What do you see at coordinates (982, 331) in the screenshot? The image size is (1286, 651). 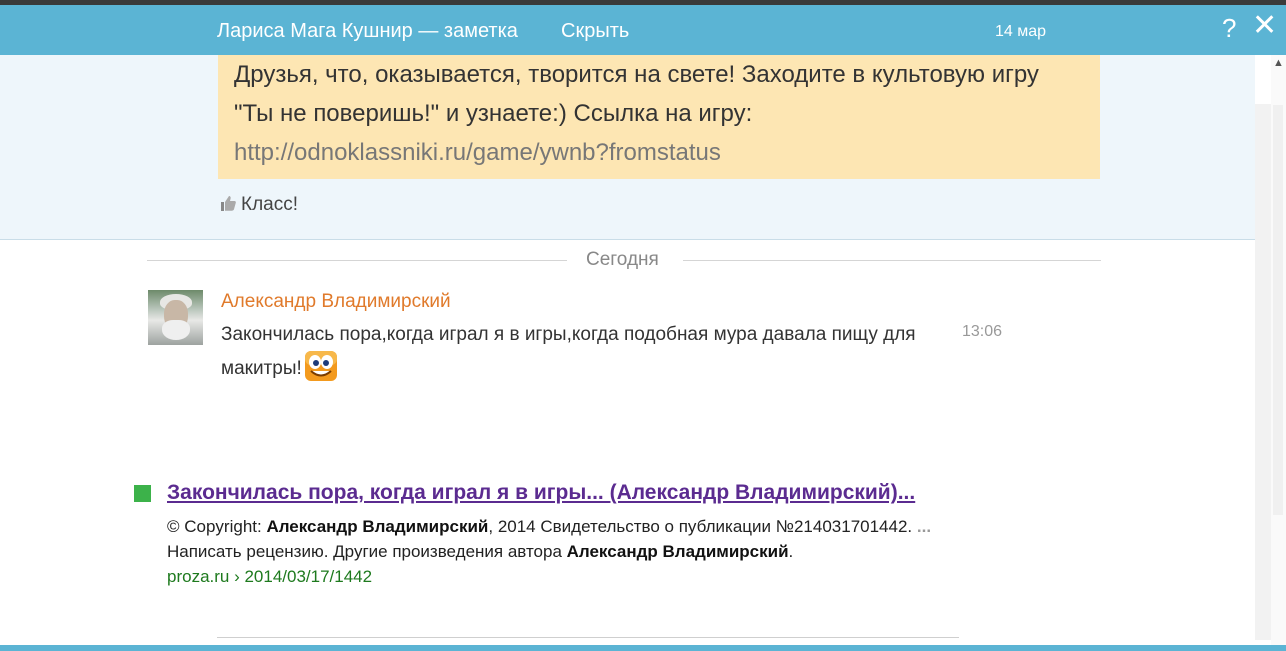 I see `comment-time: 13:06` at bounding box center [982, 331].